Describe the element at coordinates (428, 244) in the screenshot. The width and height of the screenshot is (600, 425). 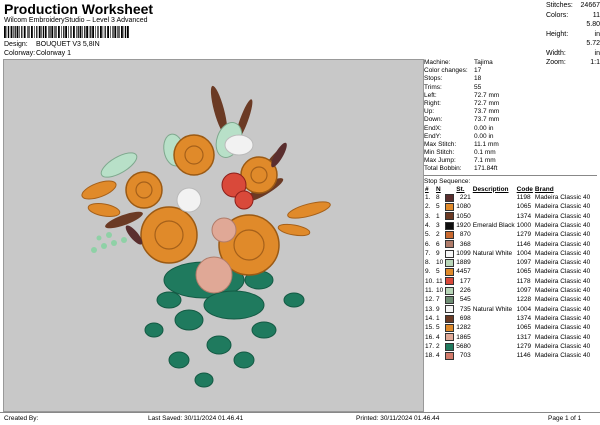
I see `cell-n: 6.` at that location.